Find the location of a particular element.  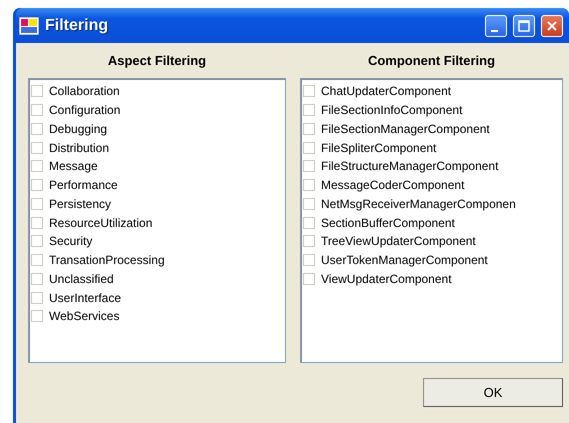

close-button is located at coordinates (552, 25).